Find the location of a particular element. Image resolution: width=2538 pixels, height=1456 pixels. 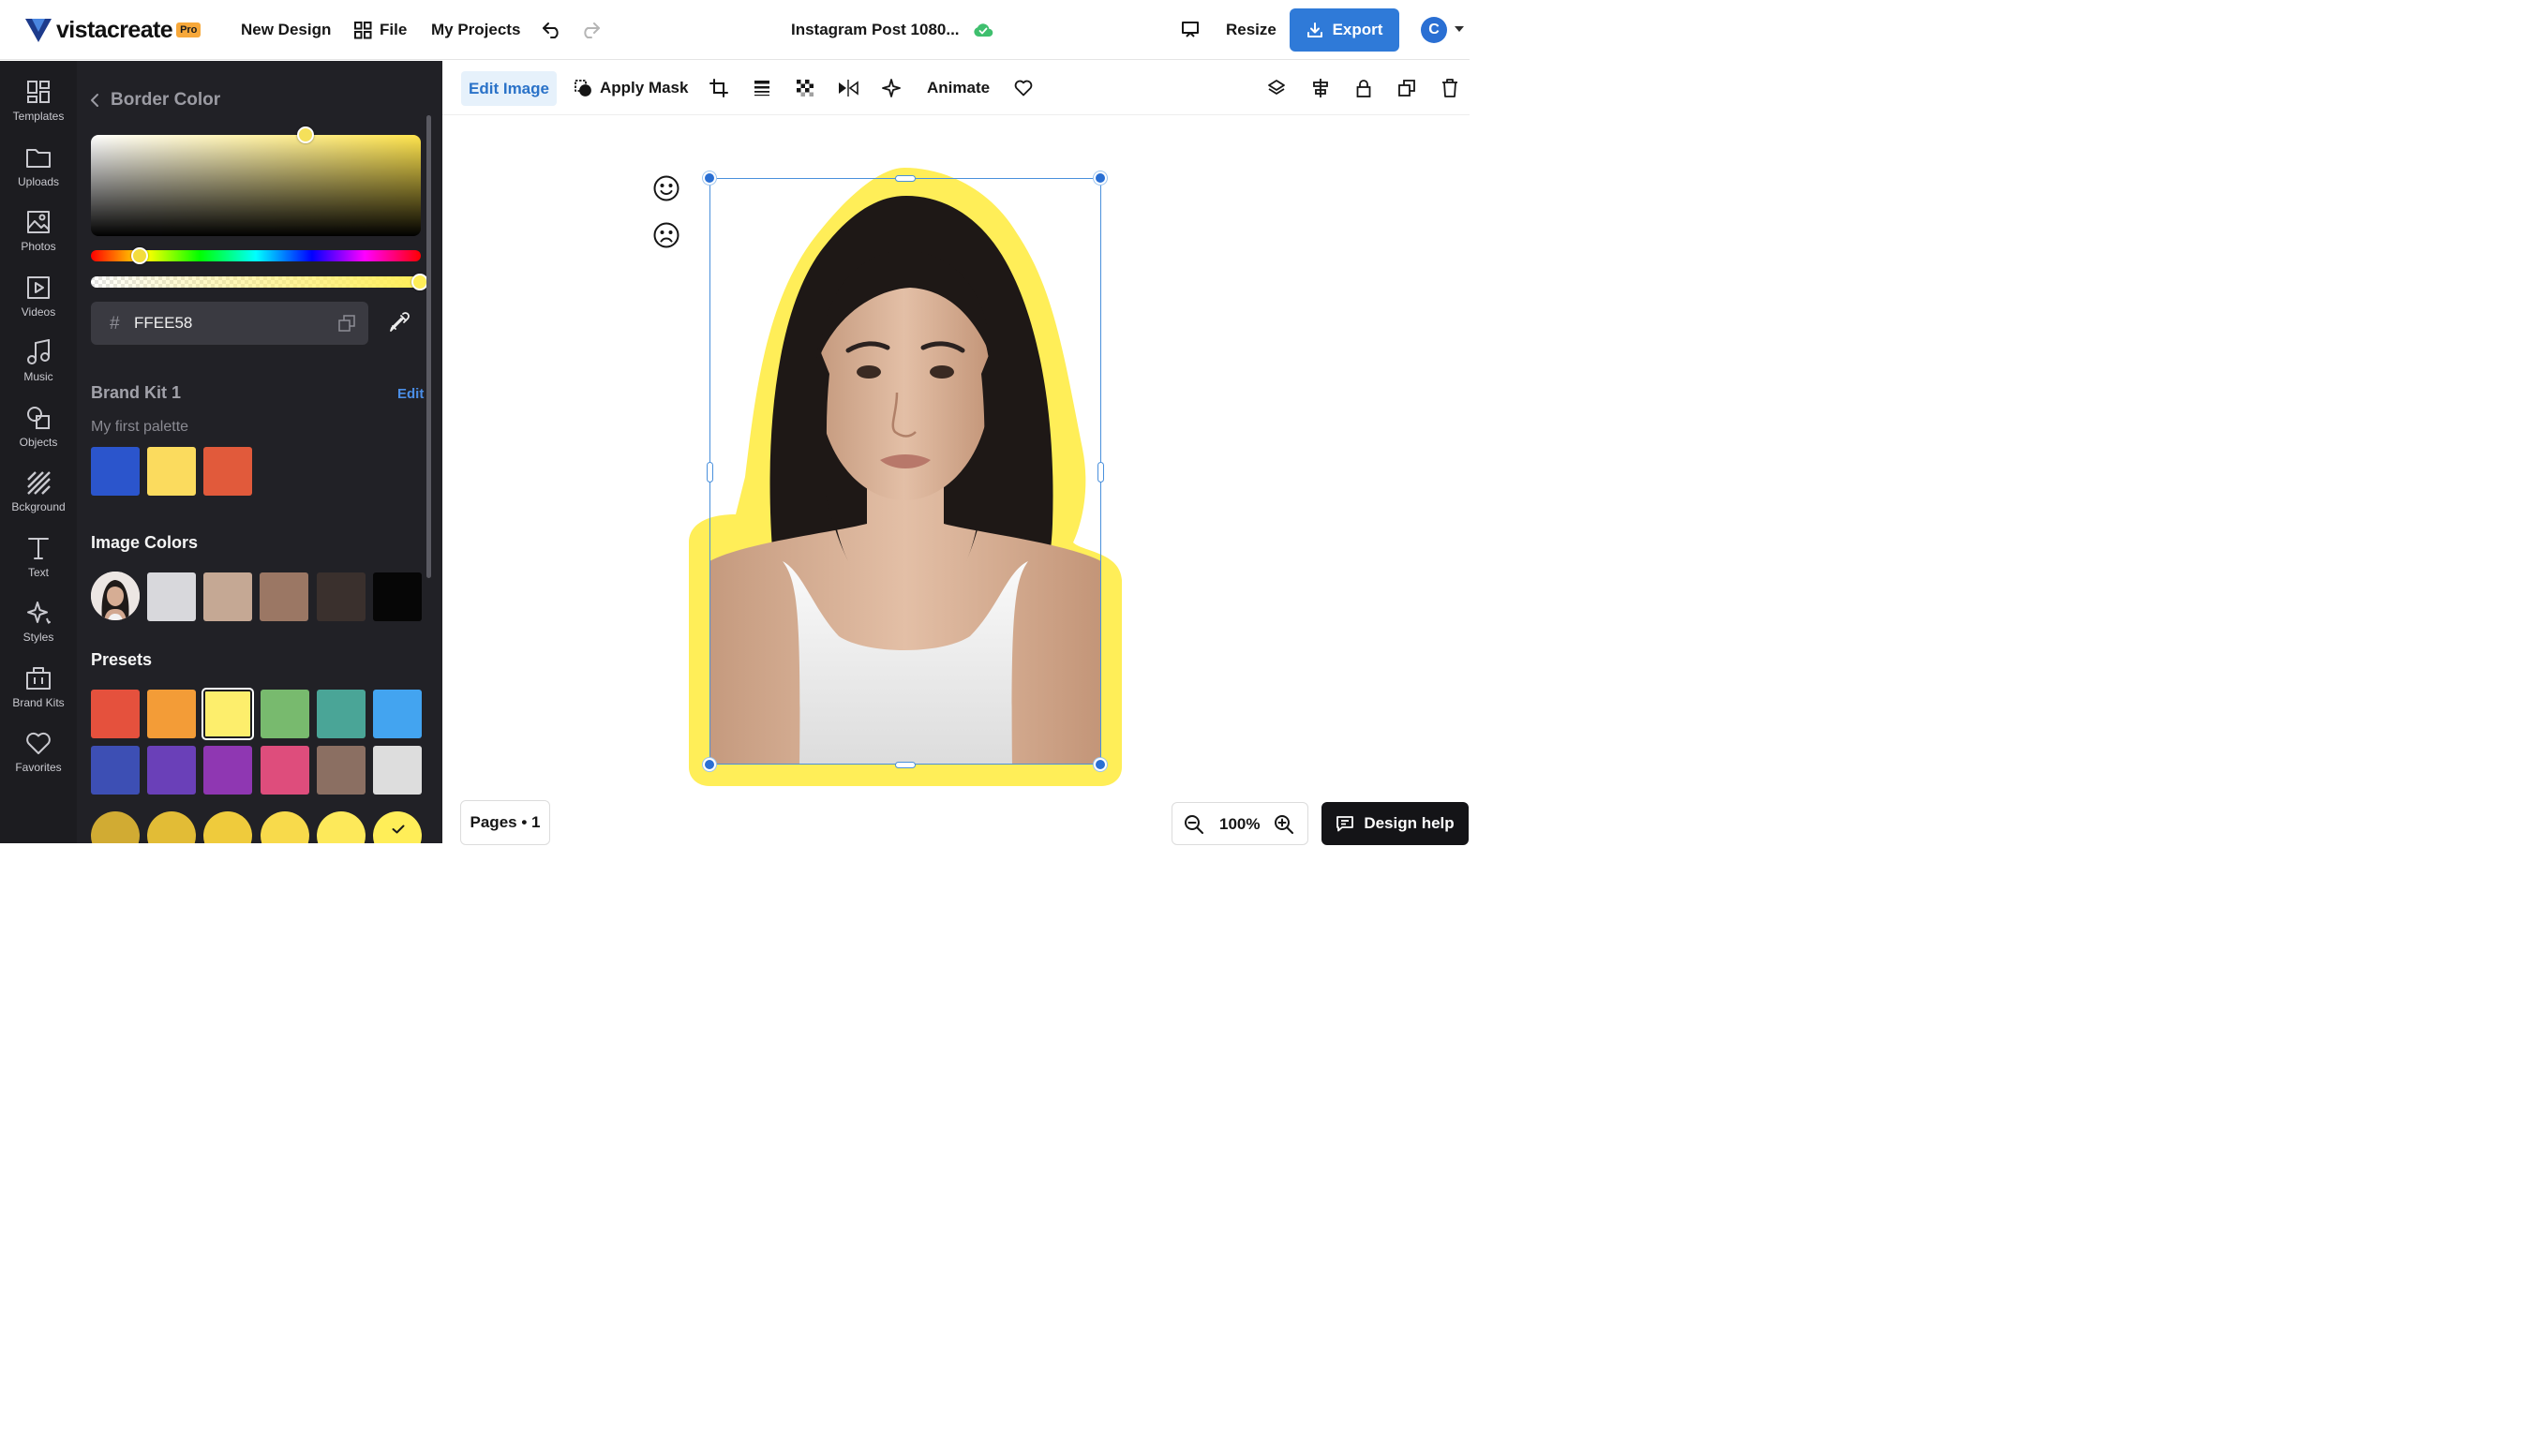

sparkle-icon is located at coordinates (891, 88).